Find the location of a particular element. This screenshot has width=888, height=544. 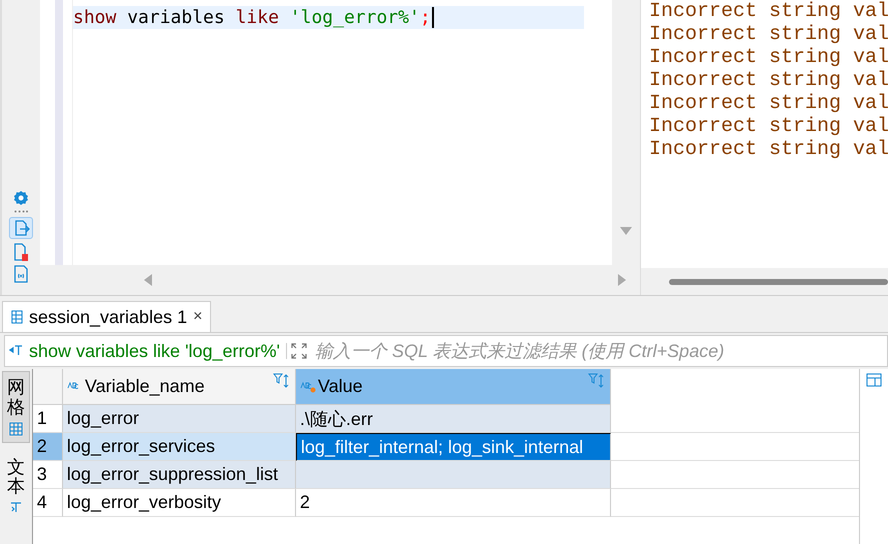

export-file-icon is located at coordinates (21, 228).